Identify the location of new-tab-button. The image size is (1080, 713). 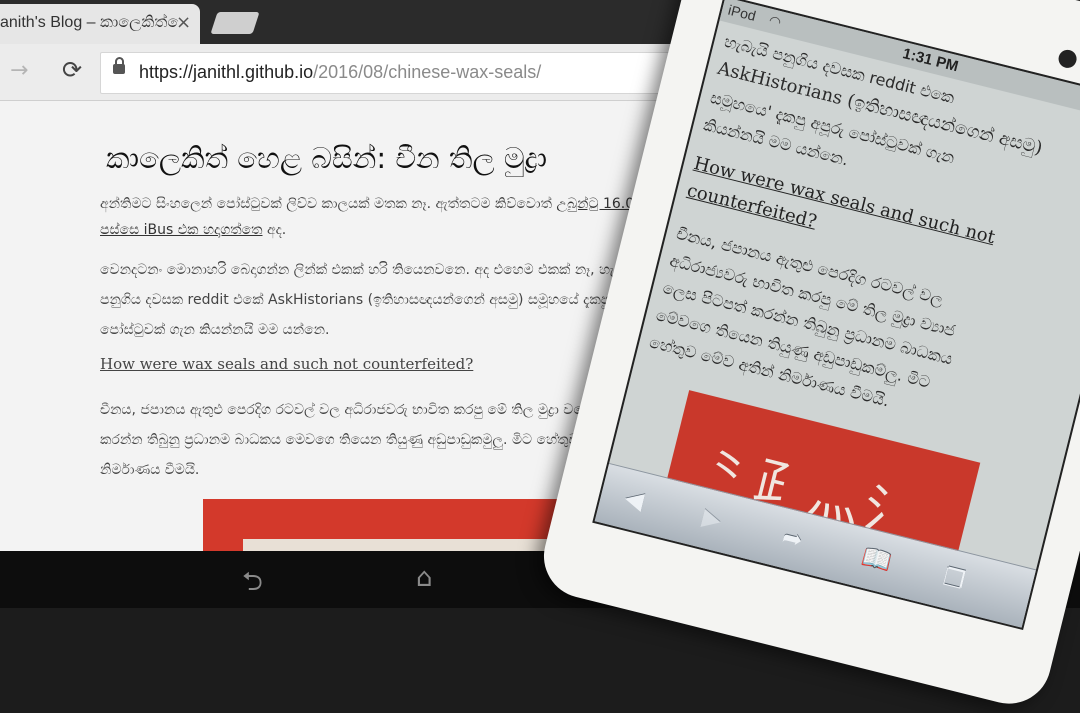
(235, 23).